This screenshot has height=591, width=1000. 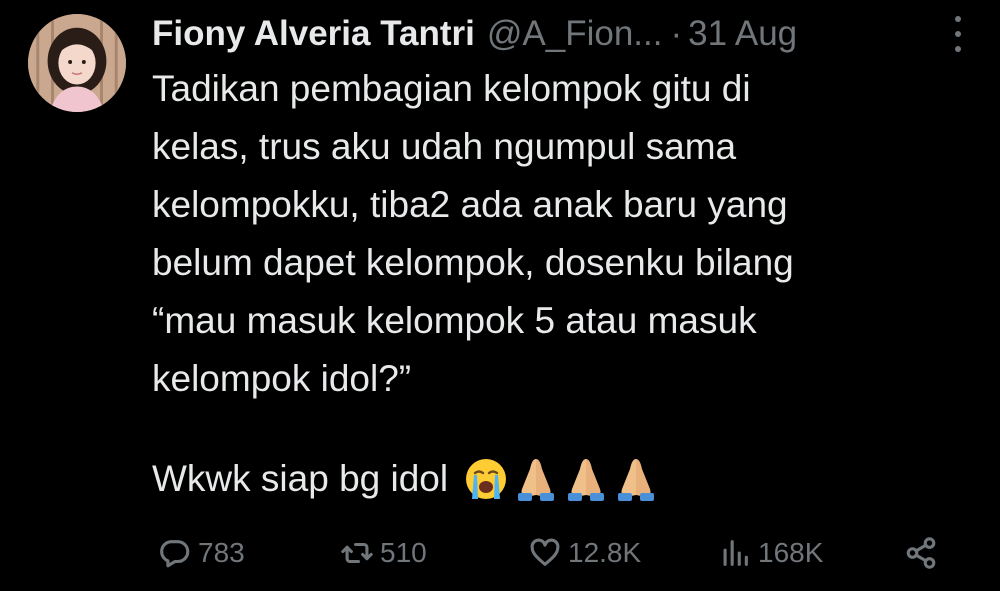 What do you see at coordinates (921, 553) in the screenshot?
I see `share-icon` at bounding box center [921, 553].